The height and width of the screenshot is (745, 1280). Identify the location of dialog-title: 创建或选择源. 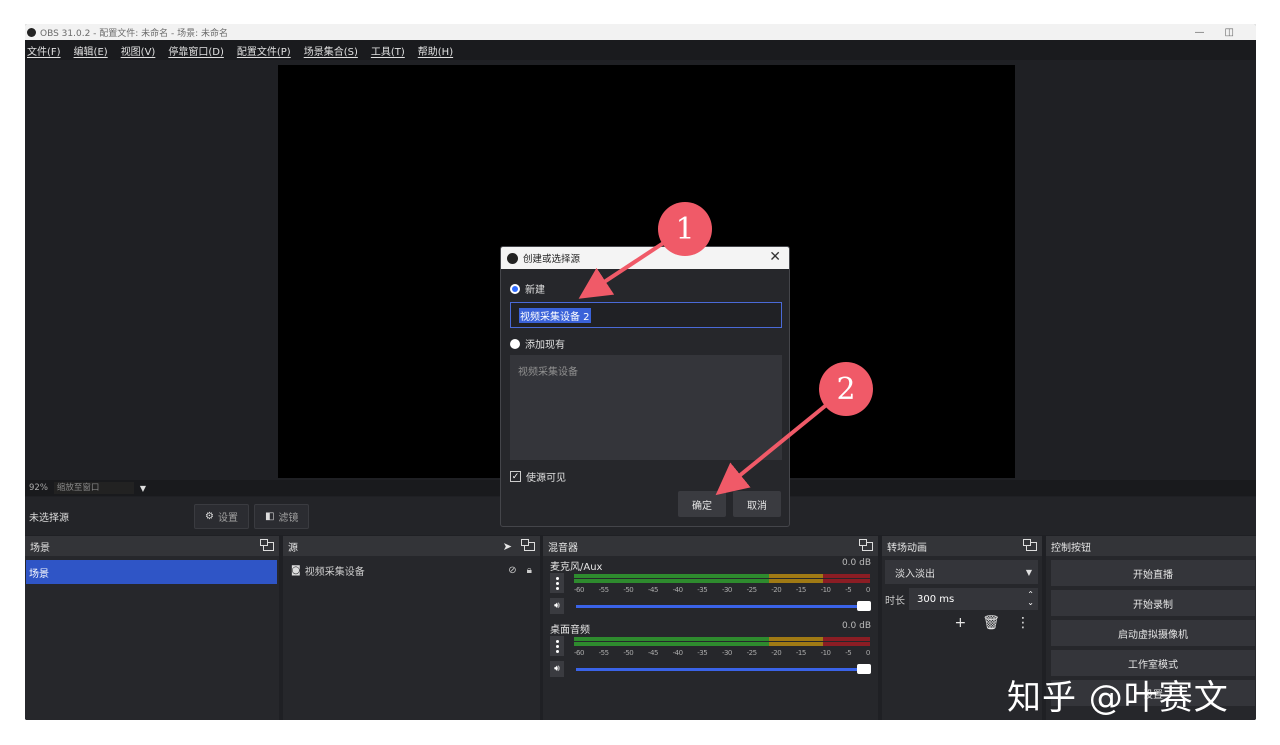
(552, 259).